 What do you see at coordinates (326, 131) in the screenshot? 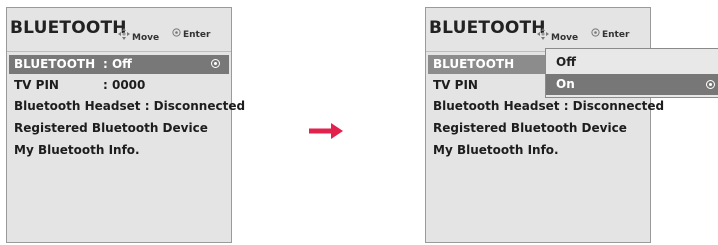
I see `right-arrow-icon` at bounding box center [326, 131].